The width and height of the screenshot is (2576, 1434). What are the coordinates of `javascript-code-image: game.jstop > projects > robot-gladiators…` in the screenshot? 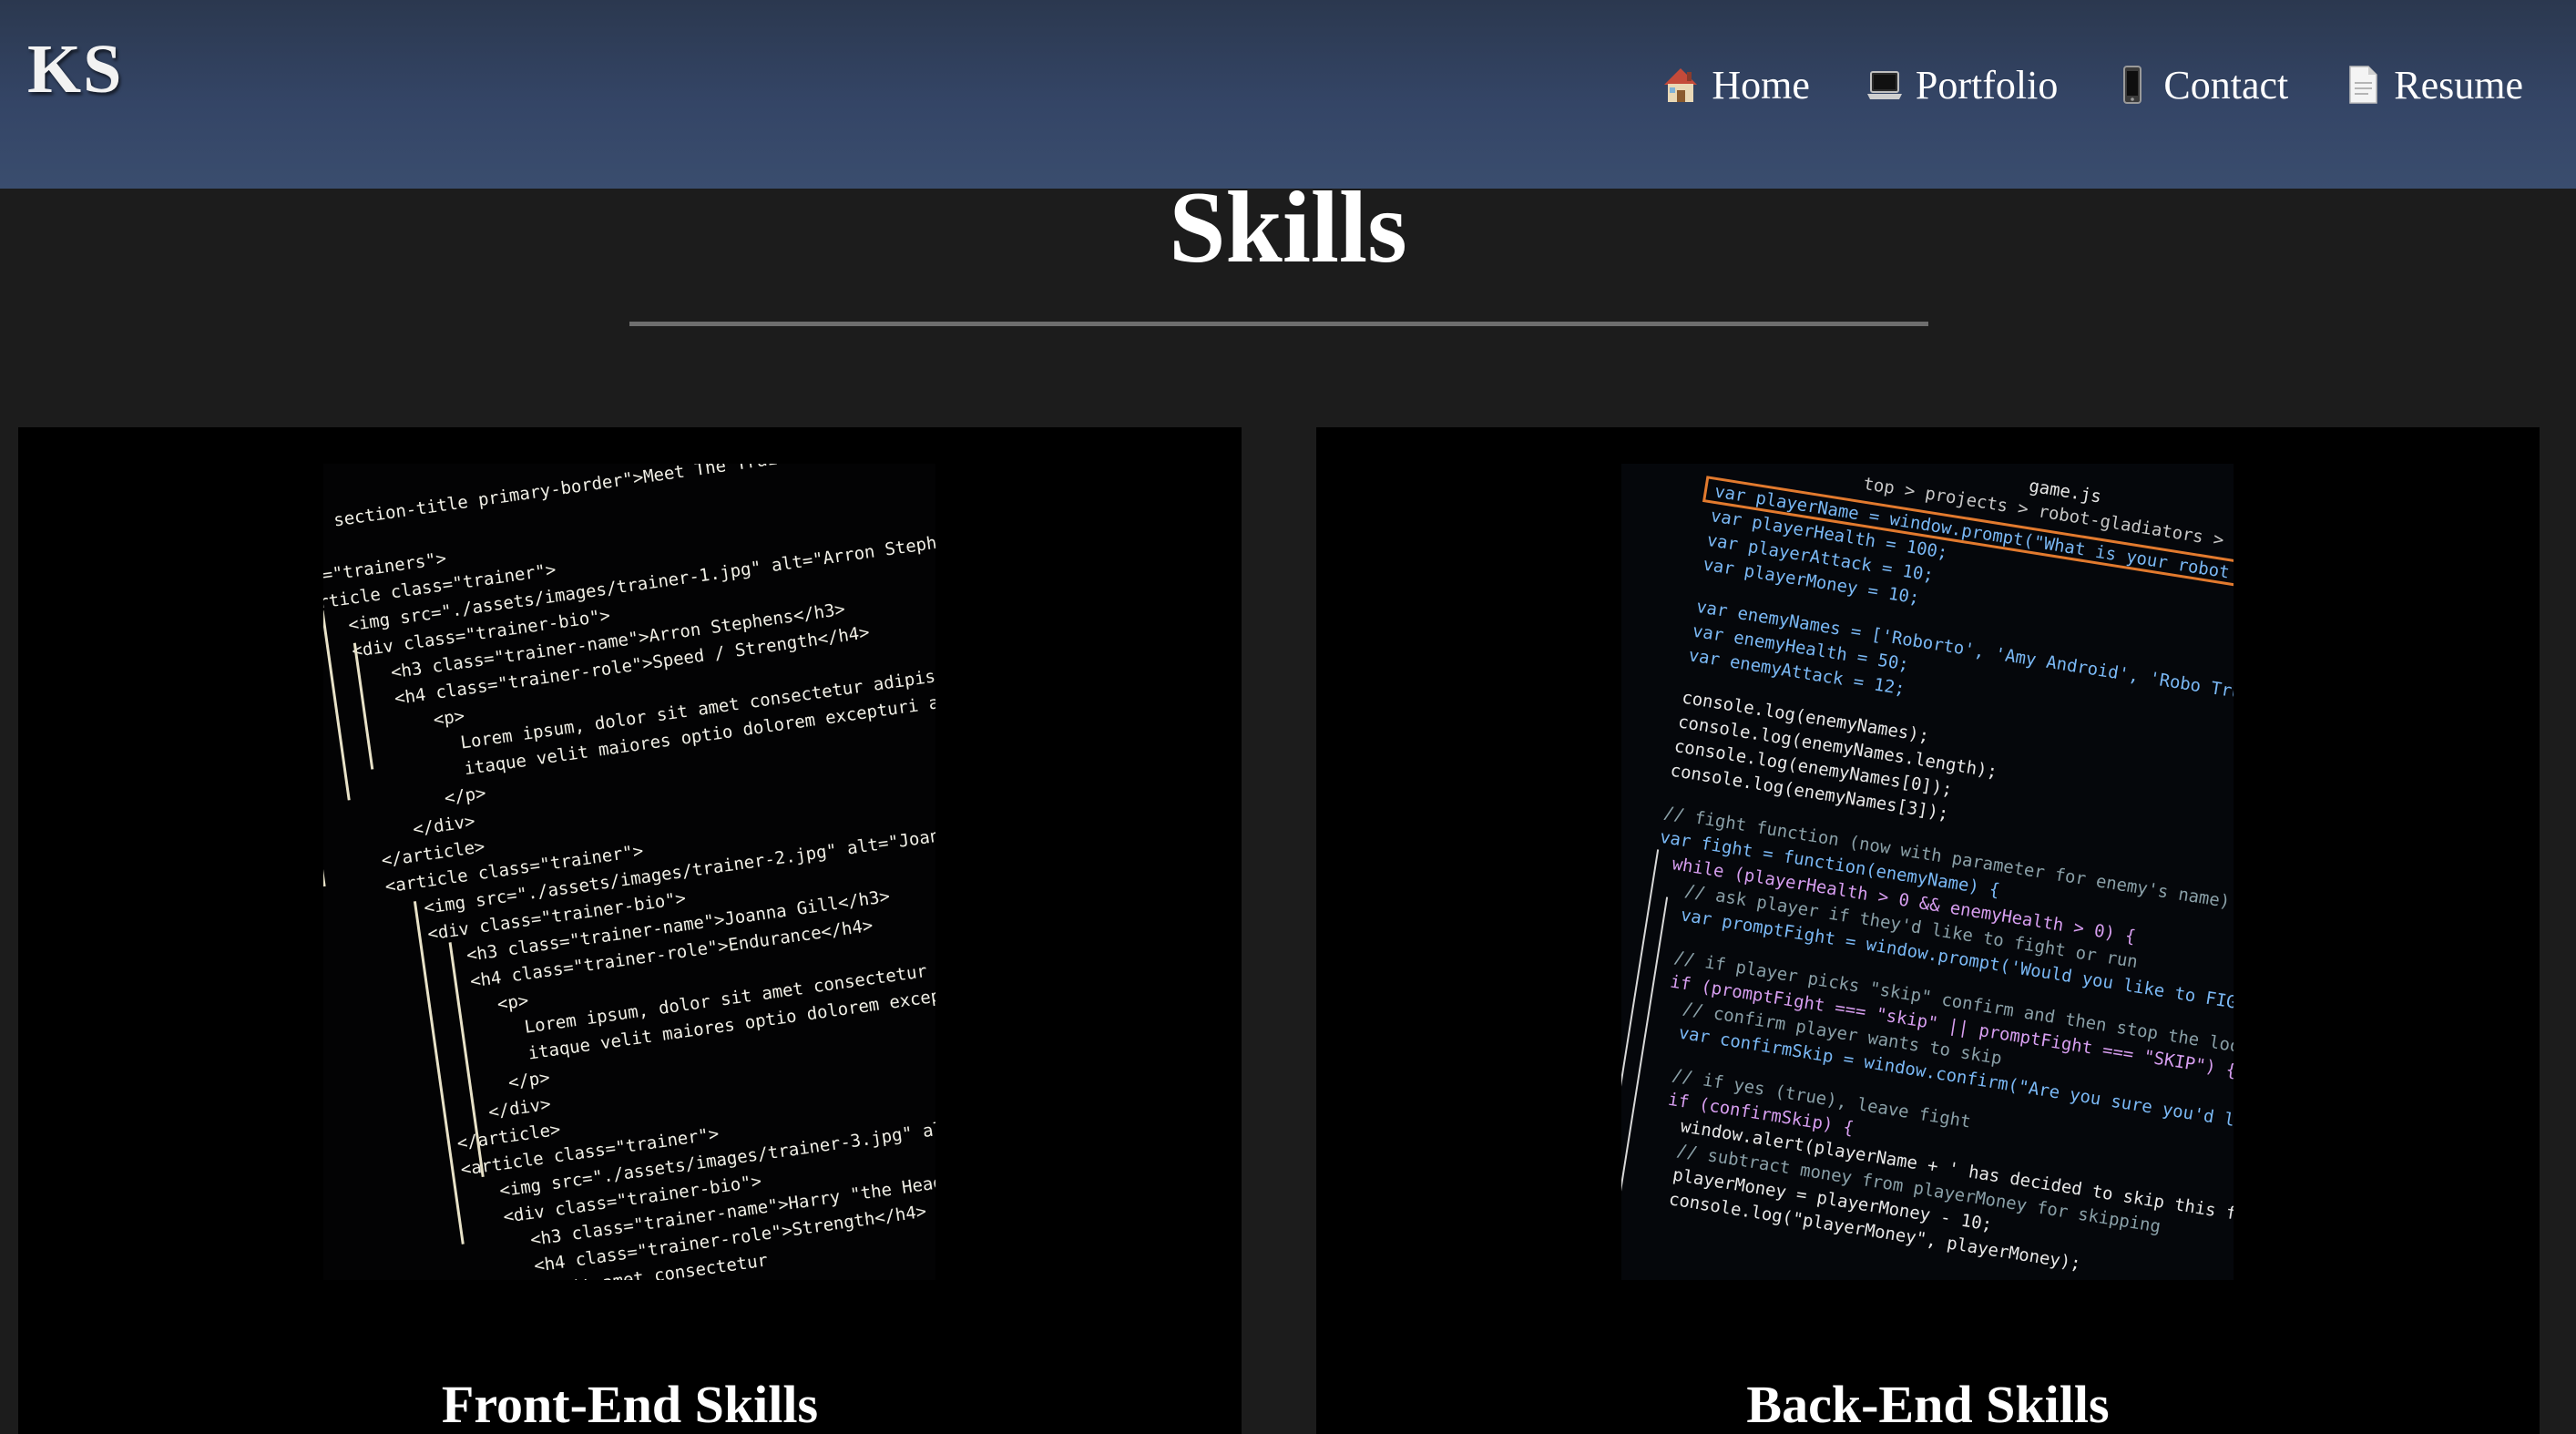 It's located at (1927, 872).